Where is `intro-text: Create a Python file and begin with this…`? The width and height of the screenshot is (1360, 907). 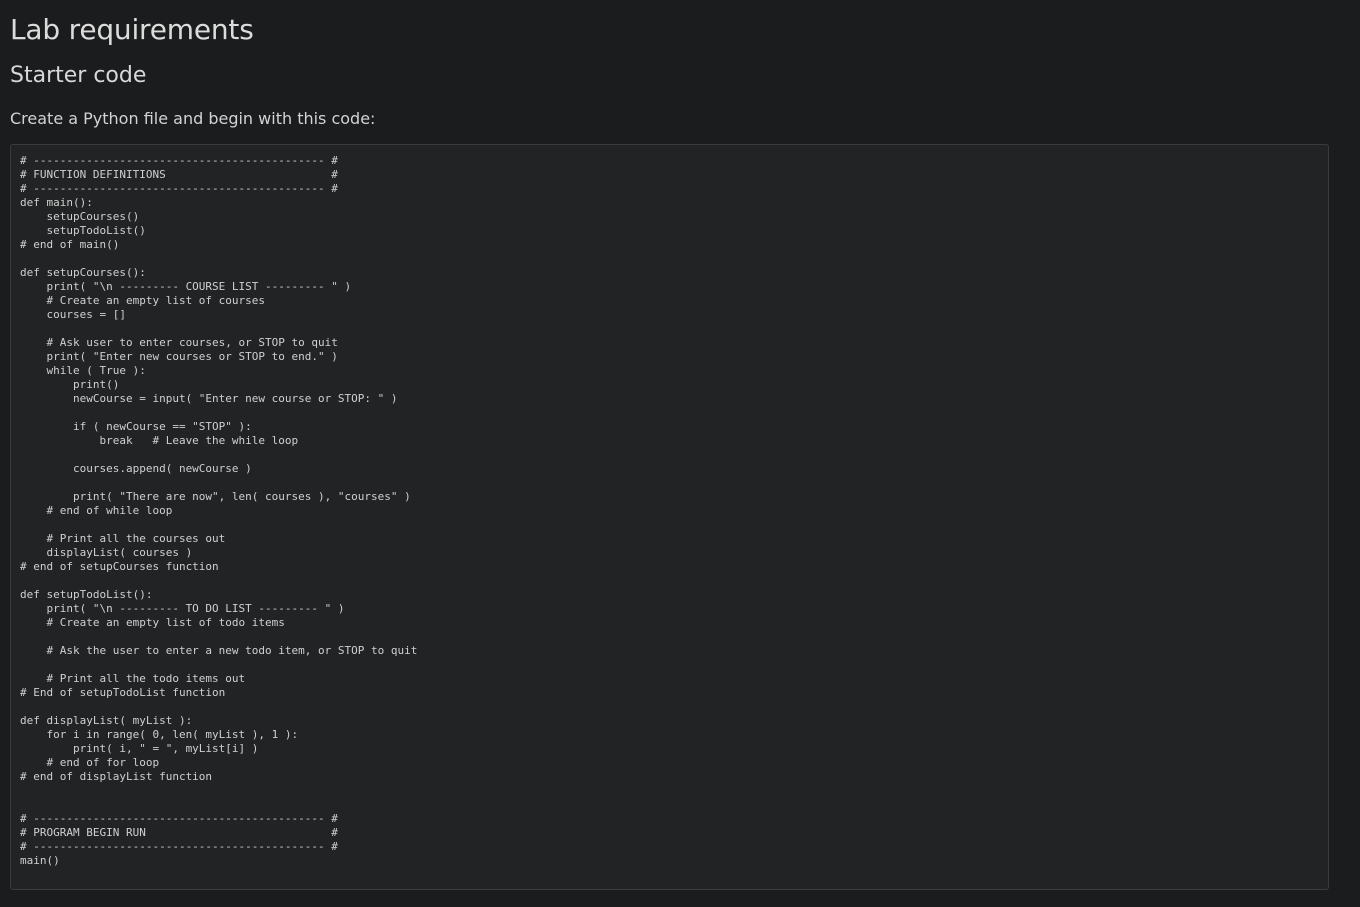
intro-text: Create a Python file and begin with this… is located at coordinates (193, 118).